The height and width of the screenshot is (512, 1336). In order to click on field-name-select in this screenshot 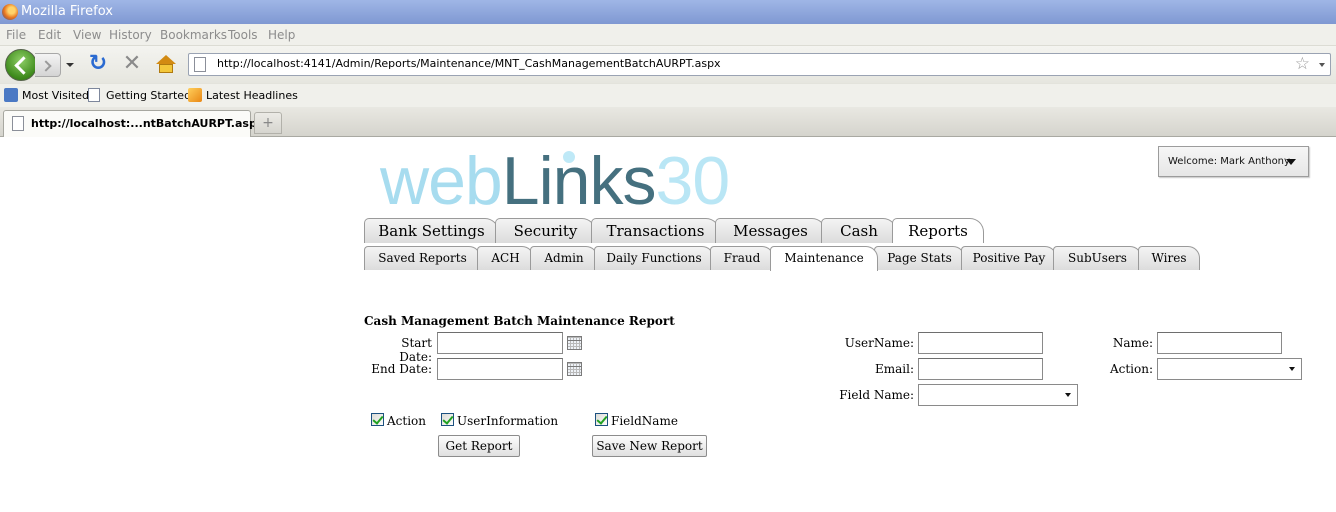, I will do `click(998, 395)`.